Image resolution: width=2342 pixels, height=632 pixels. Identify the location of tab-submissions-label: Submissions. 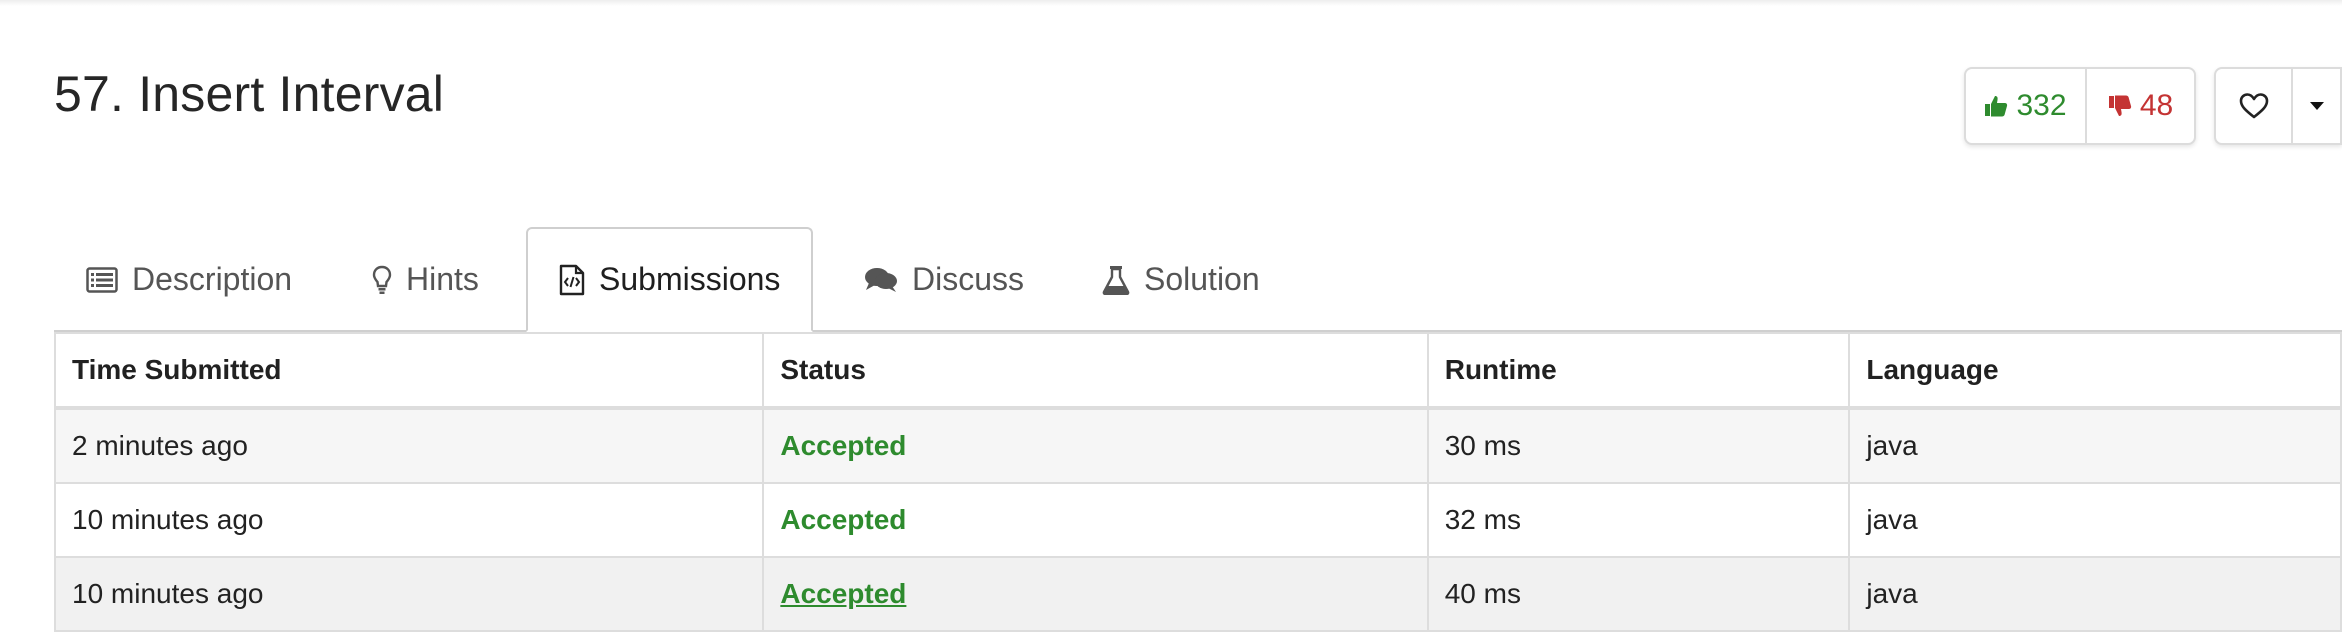
(690, 279).